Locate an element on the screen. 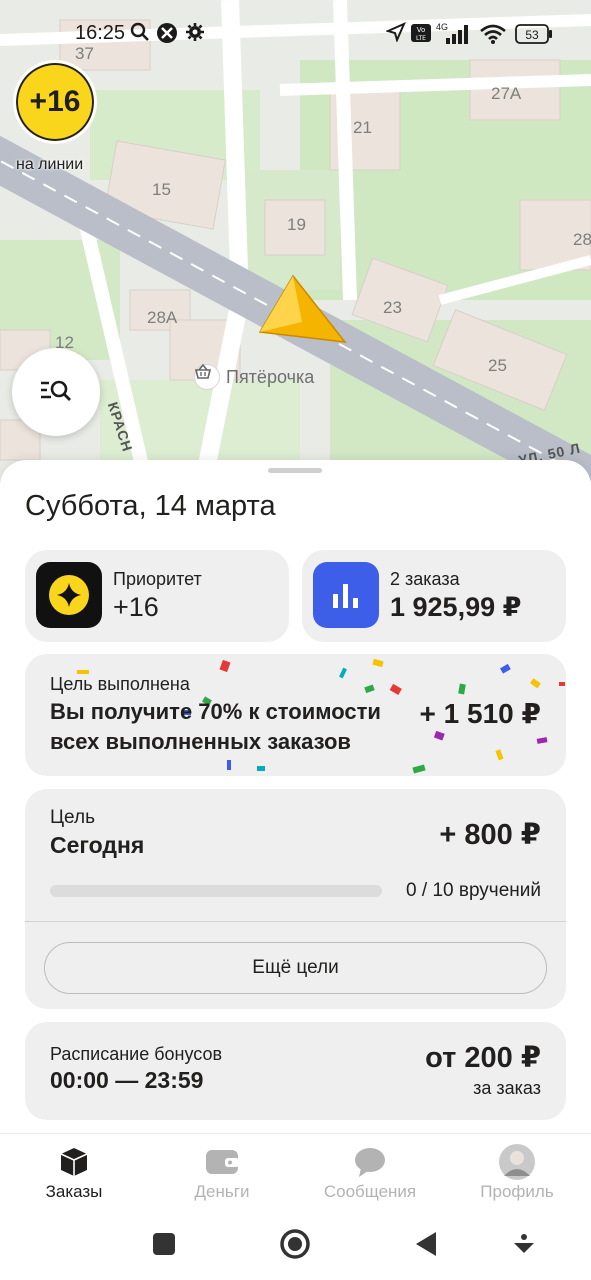 Image resolution: width=591 pixels, height=1280 pixels. building-number: 28А is located at coordinates (162, 317).